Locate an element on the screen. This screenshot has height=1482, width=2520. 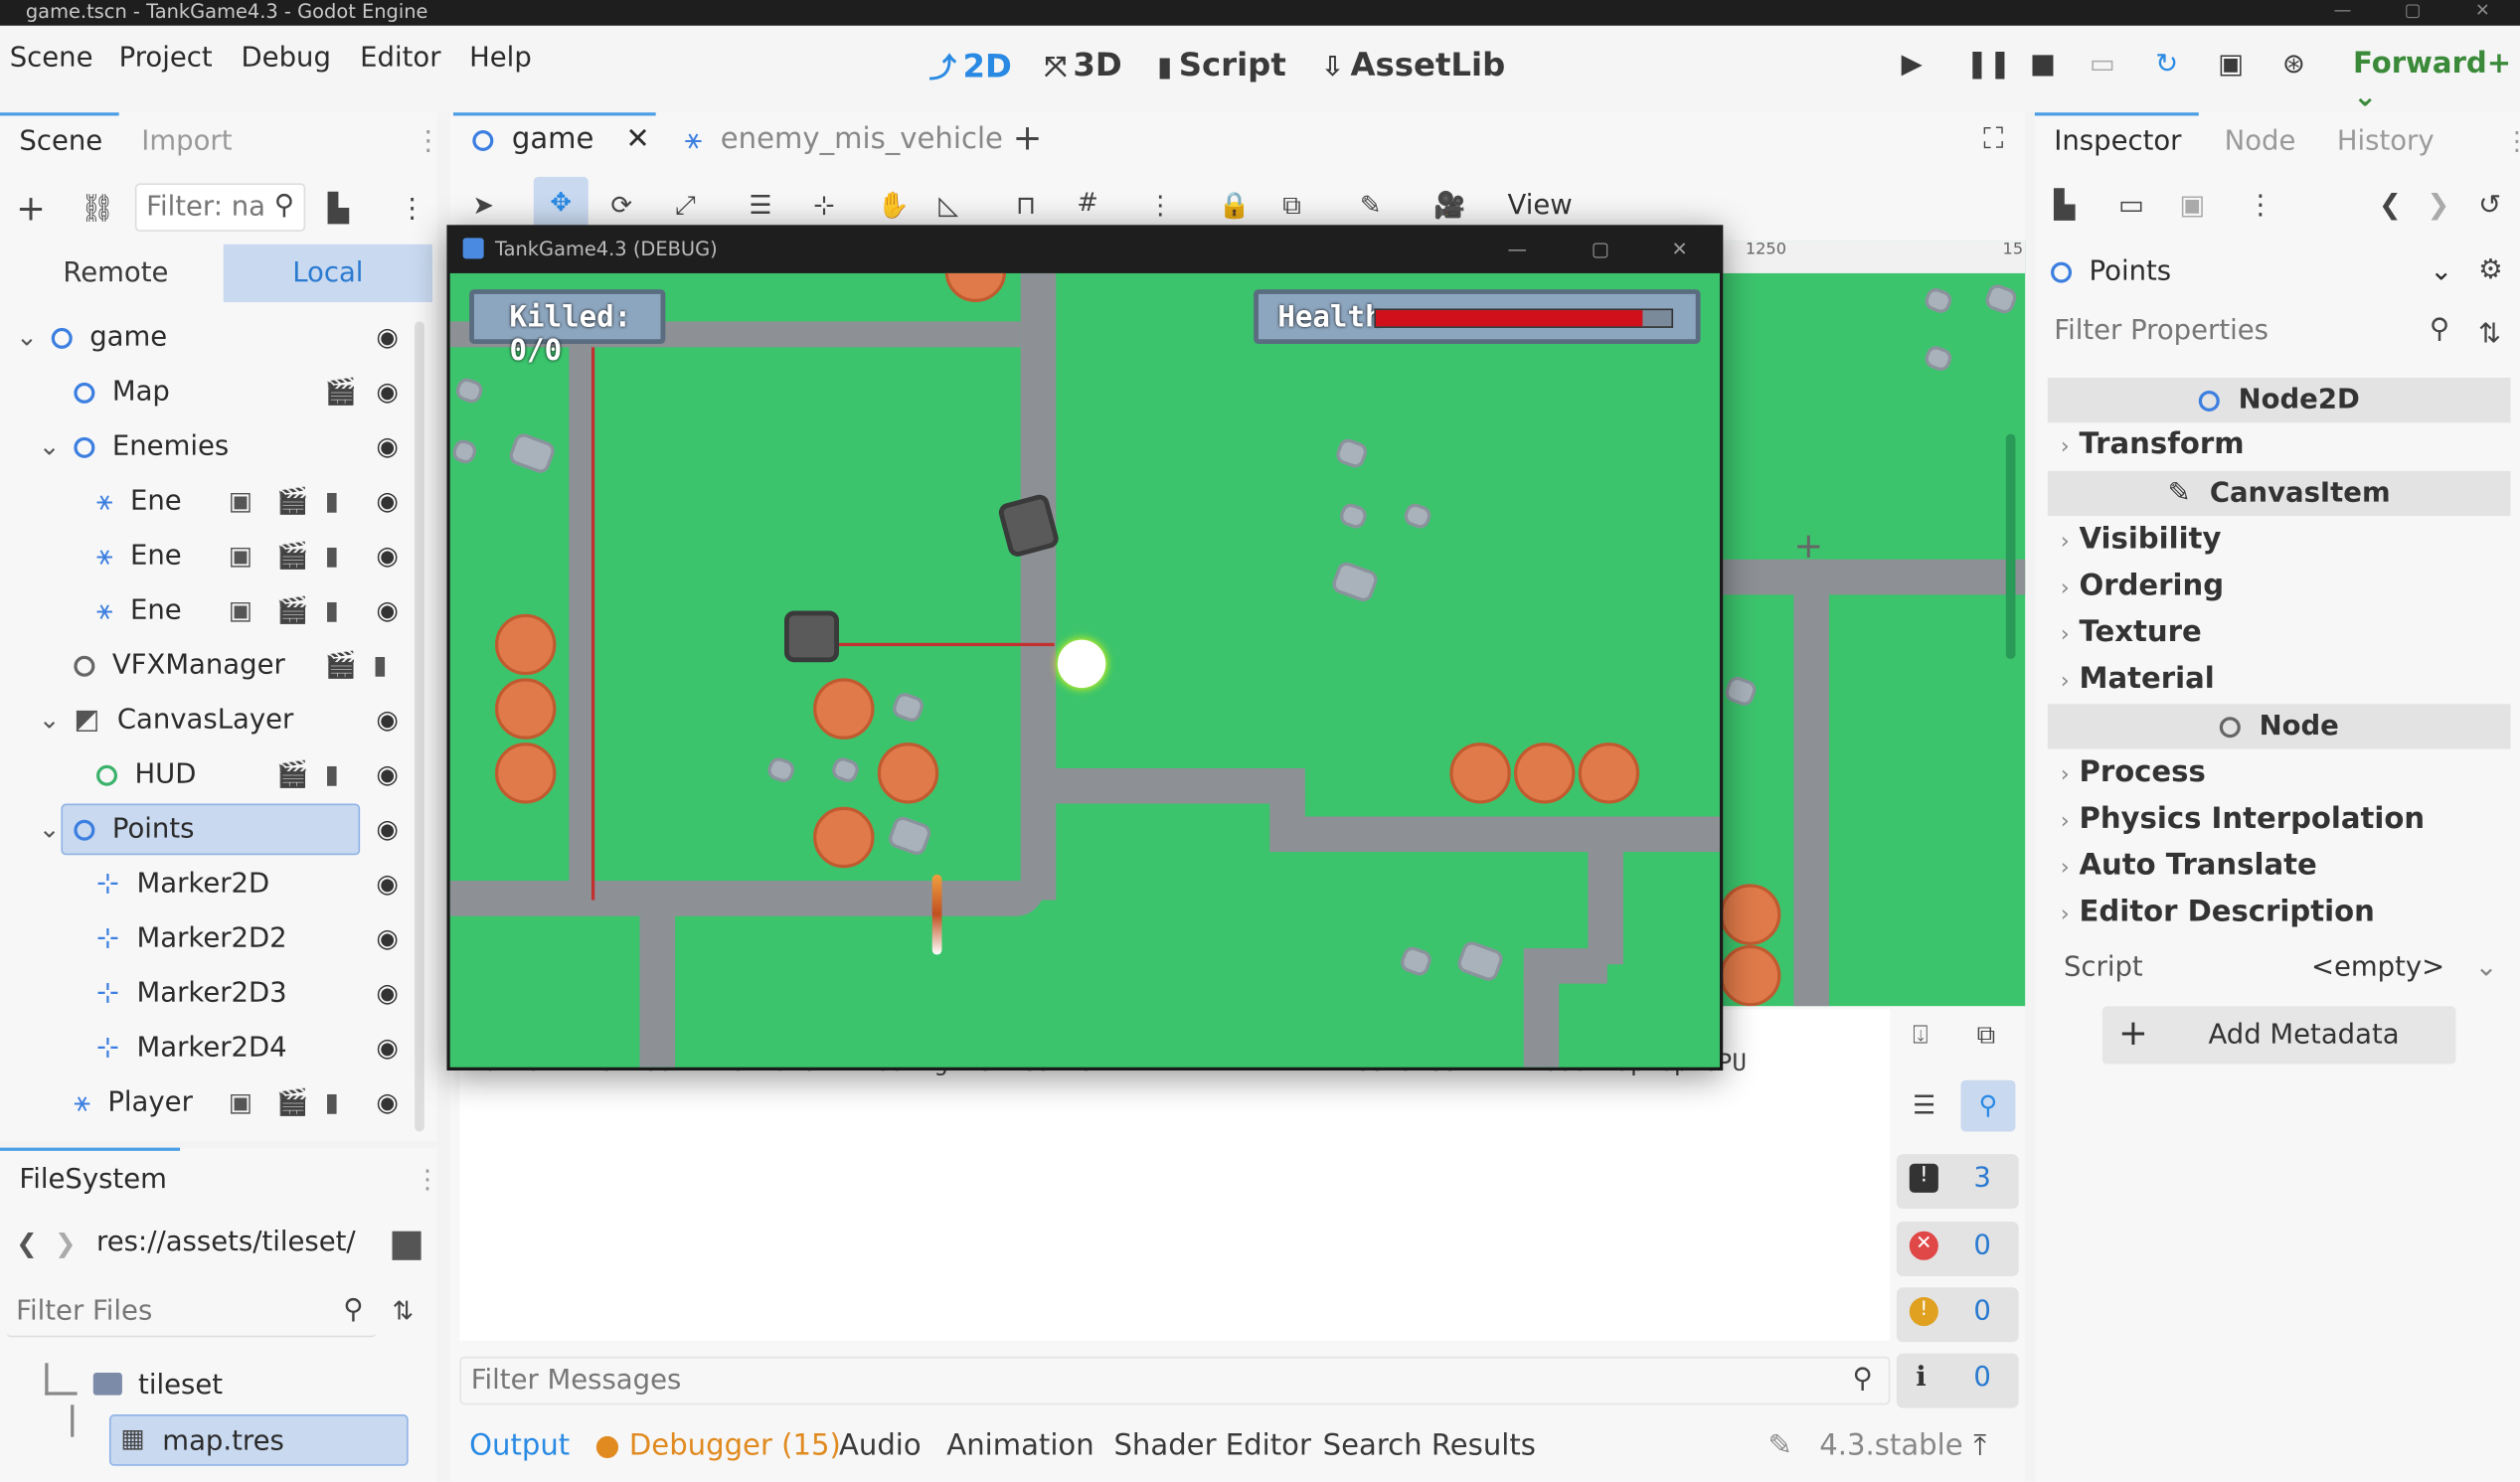
snap-options-icon: ⋮ is located at coordinates (1160, 205).